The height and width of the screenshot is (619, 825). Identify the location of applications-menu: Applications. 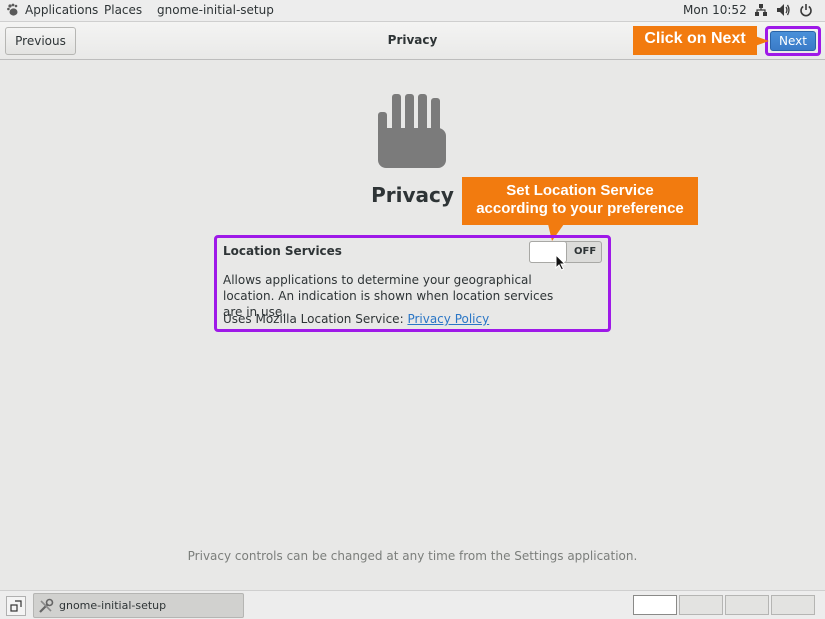
(52, 10).